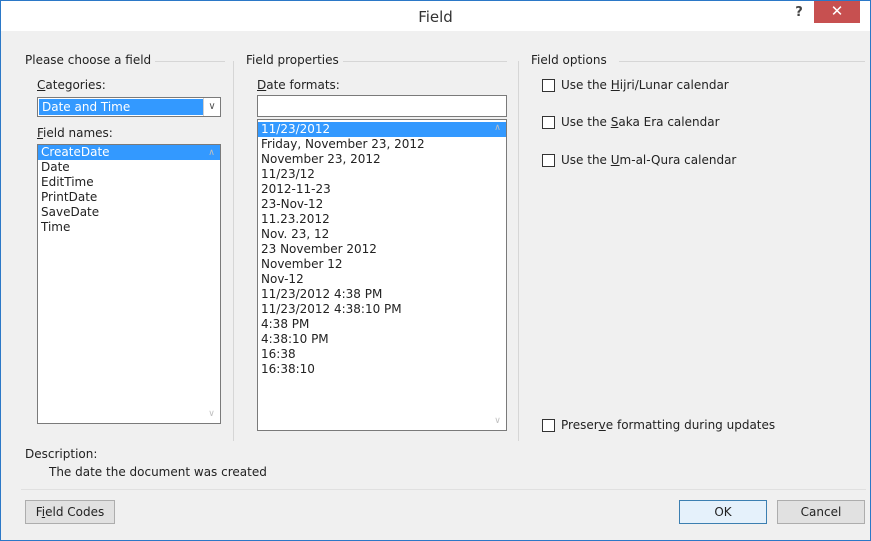  I want to click on right-panel-heading: Field options, so click(571, 60).